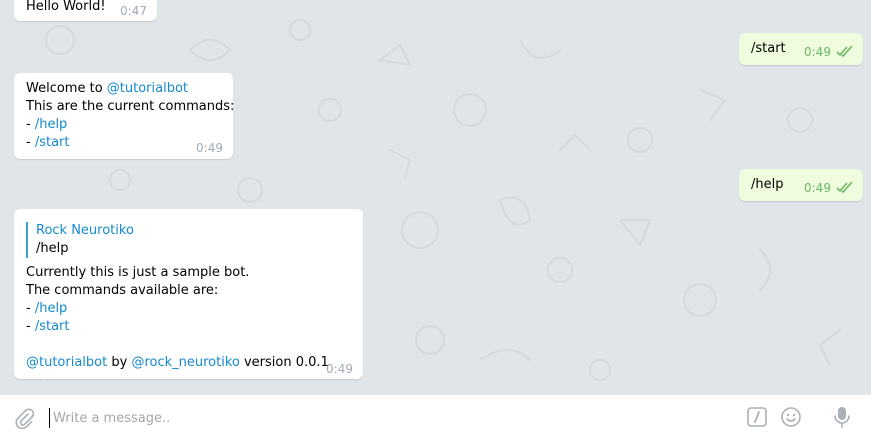 The image size is (871, 440). I want to click on message-composer, so click(435, 417).